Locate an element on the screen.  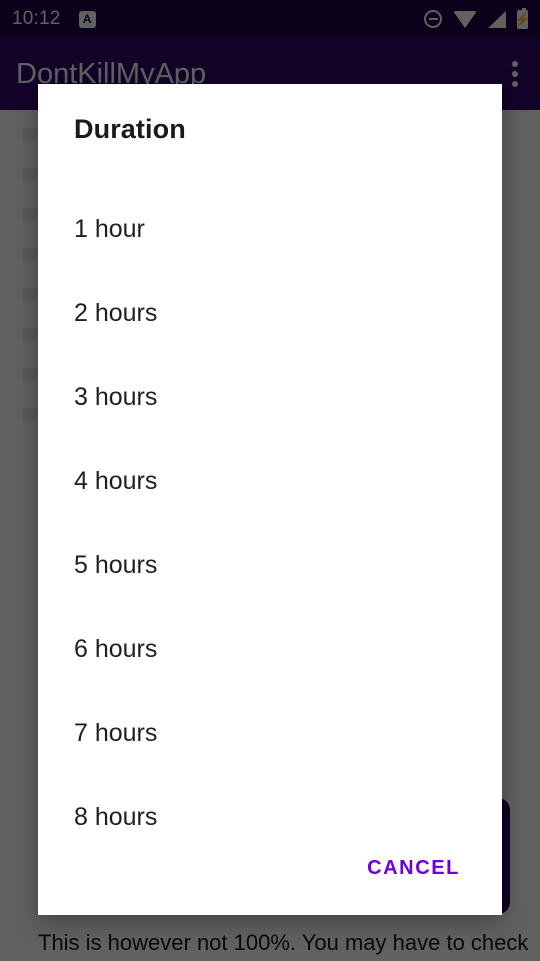
option-label: 3 hours is located at coordinates (116, 396).